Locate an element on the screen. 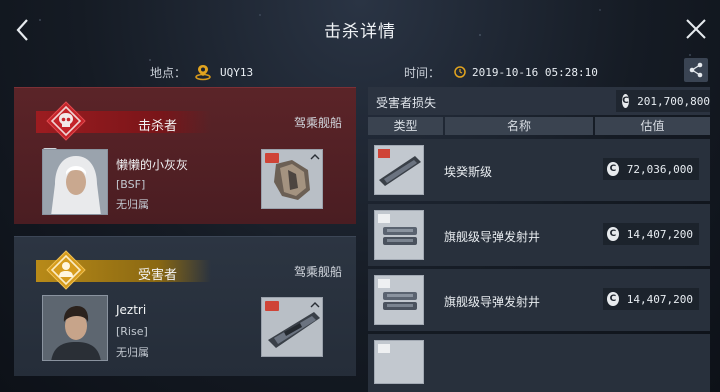 The width and height of the screenshot is (720, 392). loss-item-name: 埃癸斯级 is located at coordinates (468, 172).